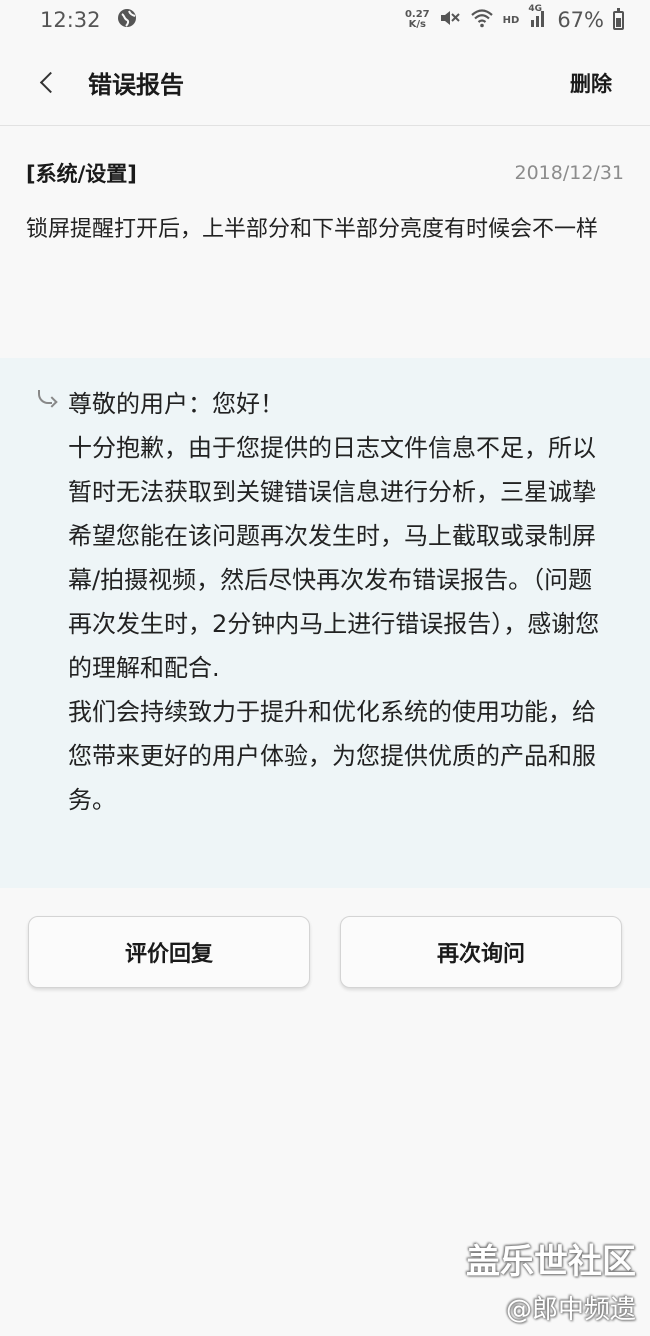 The height and width of the screenshot is (1336, 650). I want to click on status-time: 12:32, so click(70, 20).